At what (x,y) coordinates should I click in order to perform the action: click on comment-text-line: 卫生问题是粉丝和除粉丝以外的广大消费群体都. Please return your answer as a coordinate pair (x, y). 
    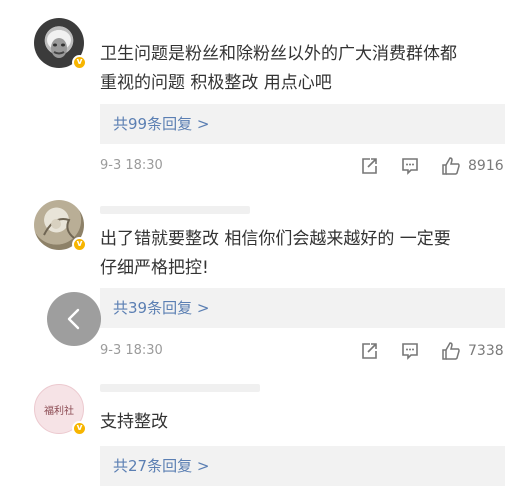
    Looking at the image, I should click on (278, 54).